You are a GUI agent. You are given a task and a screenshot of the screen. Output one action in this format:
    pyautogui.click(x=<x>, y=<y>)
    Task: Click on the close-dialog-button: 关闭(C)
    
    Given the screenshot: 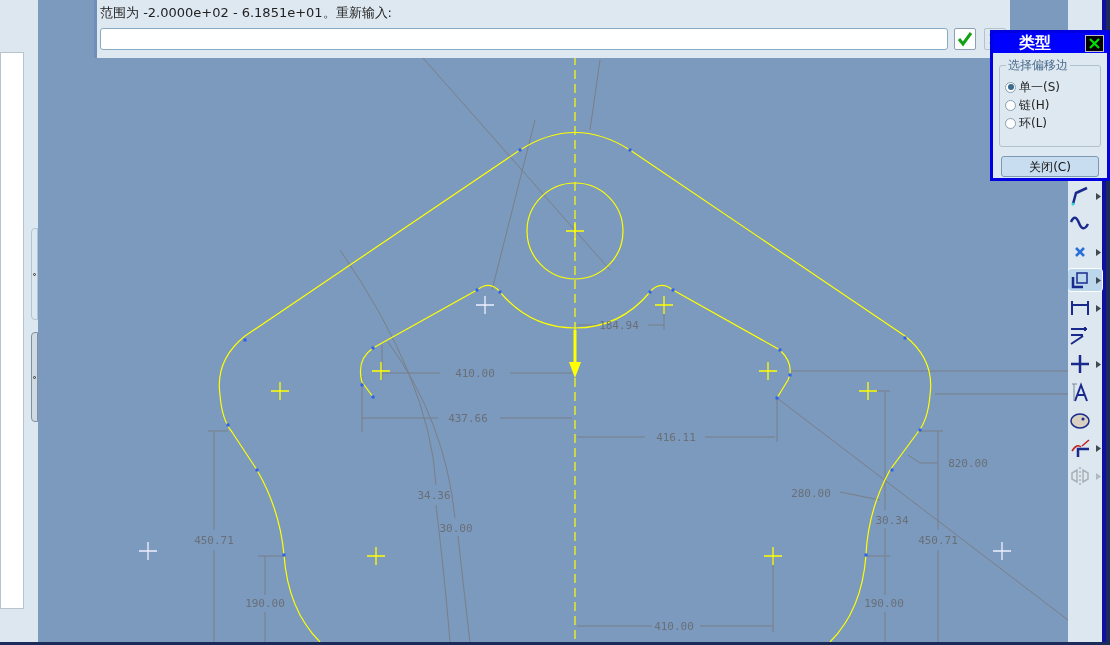 What is the action you would take?
    pyautogui.click(x=1050, y=166)
    